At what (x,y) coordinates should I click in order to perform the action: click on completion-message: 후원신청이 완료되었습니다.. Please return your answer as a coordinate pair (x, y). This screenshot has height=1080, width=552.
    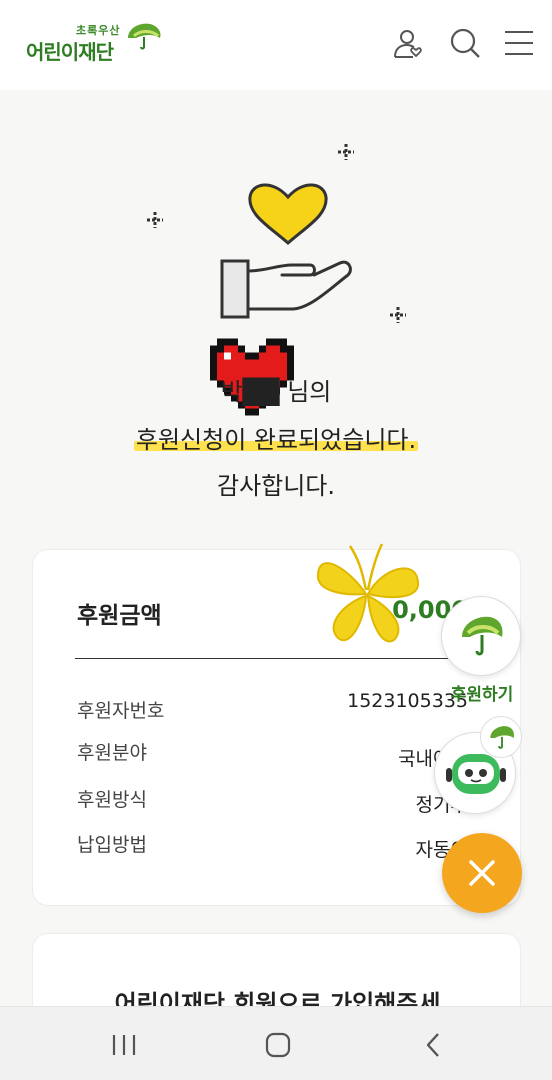
    Looking at the image, I should click on (276, 437).